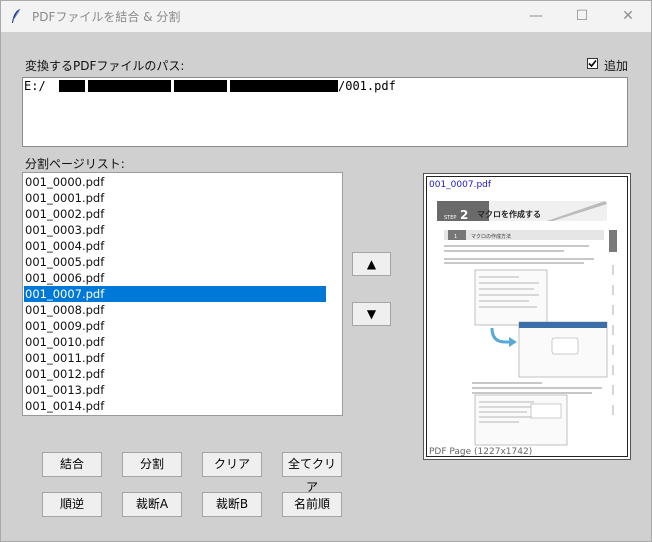  Describe the element at coordinates (175, 230) in the screenshot. I see `list-item: 001_0003.pdf` at that location.